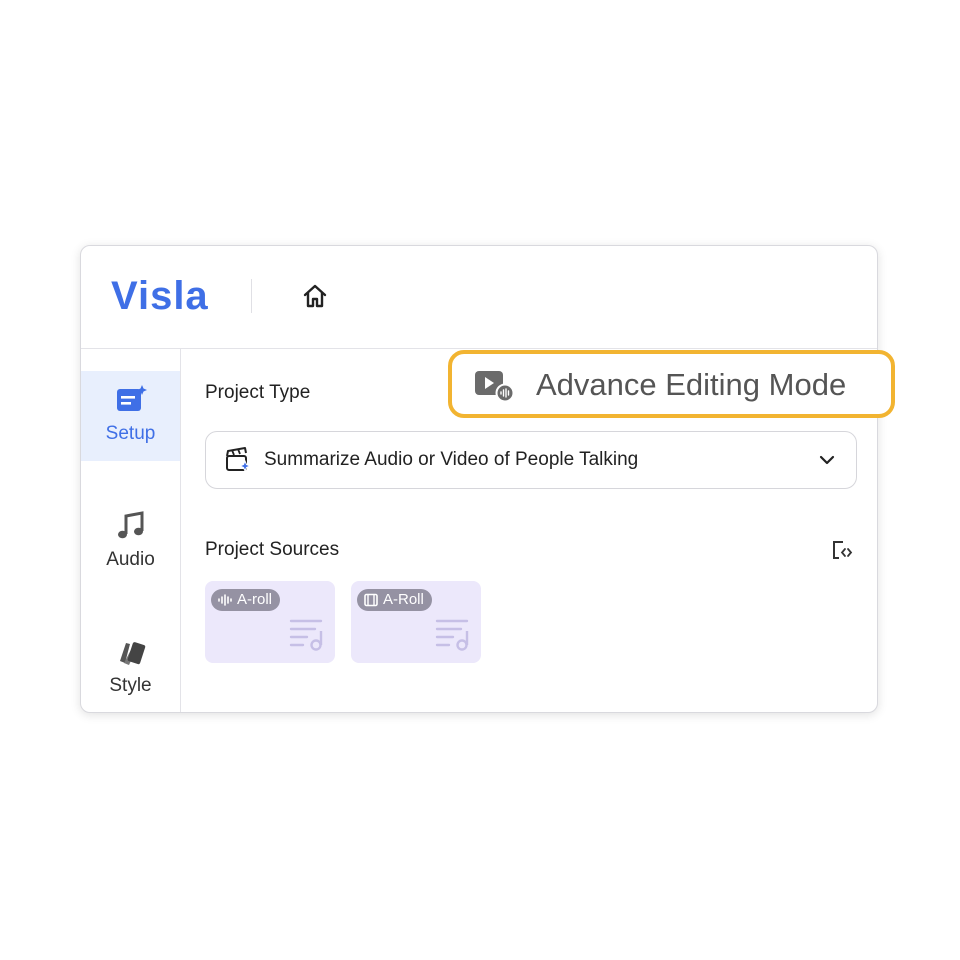  I want to click on sidebar: Setup Audio Style, so click(131, 530).